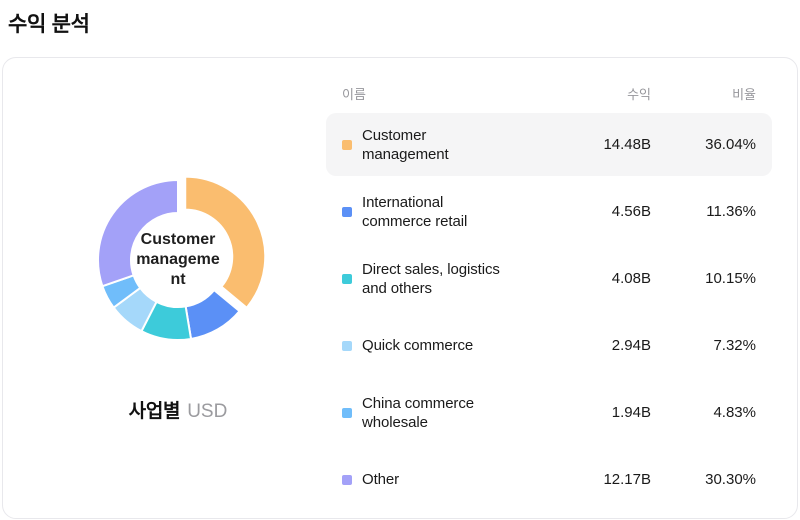  I want to click on chart-footer: 사업별 USD, so click(178, 409).